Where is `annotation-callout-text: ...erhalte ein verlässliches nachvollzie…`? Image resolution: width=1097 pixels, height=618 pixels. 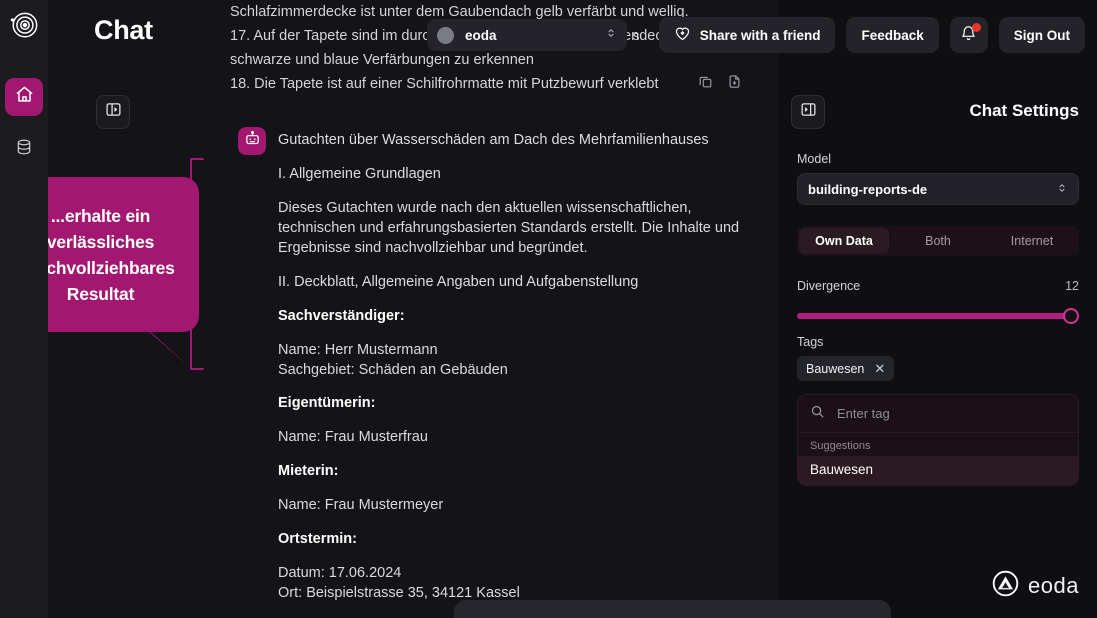 annotation-callout-text: ...erhalte ein verlässliches nachvollzie… is located at coordinates (100, 255).